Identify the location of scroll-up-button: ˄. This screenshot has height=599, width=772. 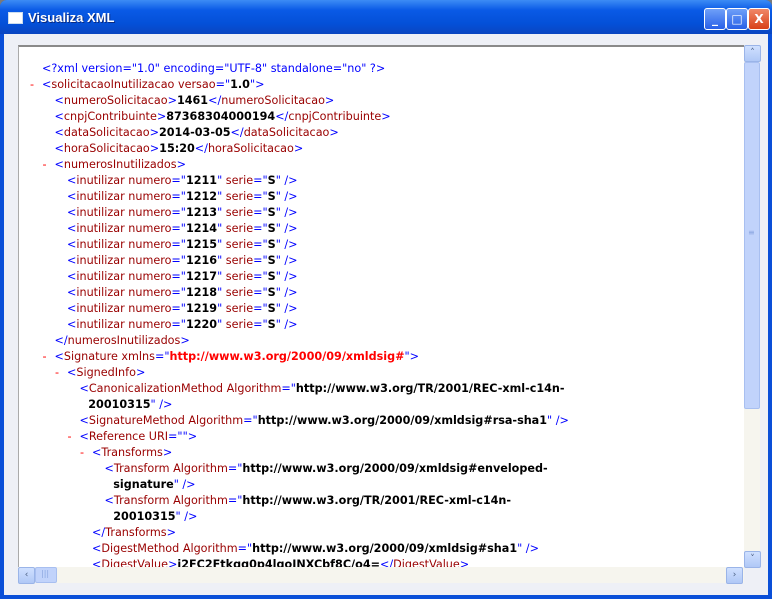
(752, 53).